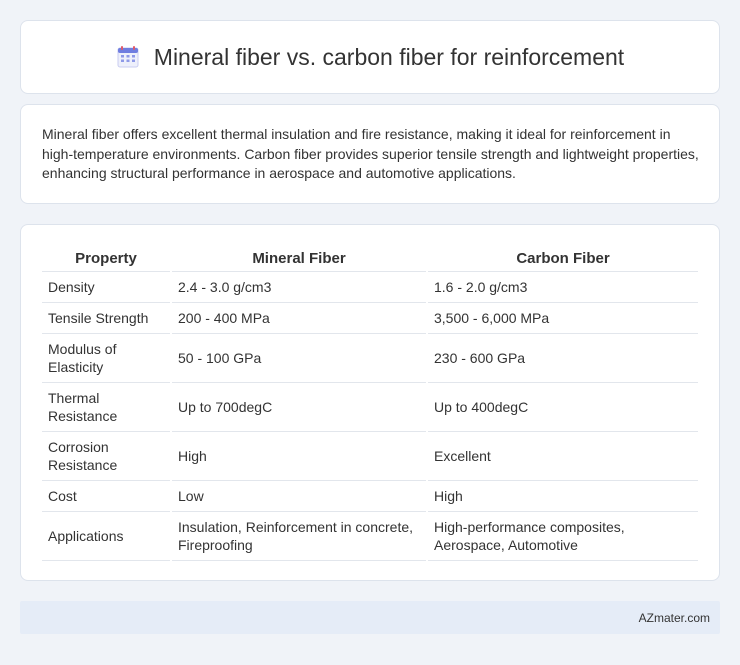 The height and width of the screenshot is (665, 740). Describe the element at coordinates (298, 456) in the screenshot. I see `mineral-fiber-cell: High` at that location.